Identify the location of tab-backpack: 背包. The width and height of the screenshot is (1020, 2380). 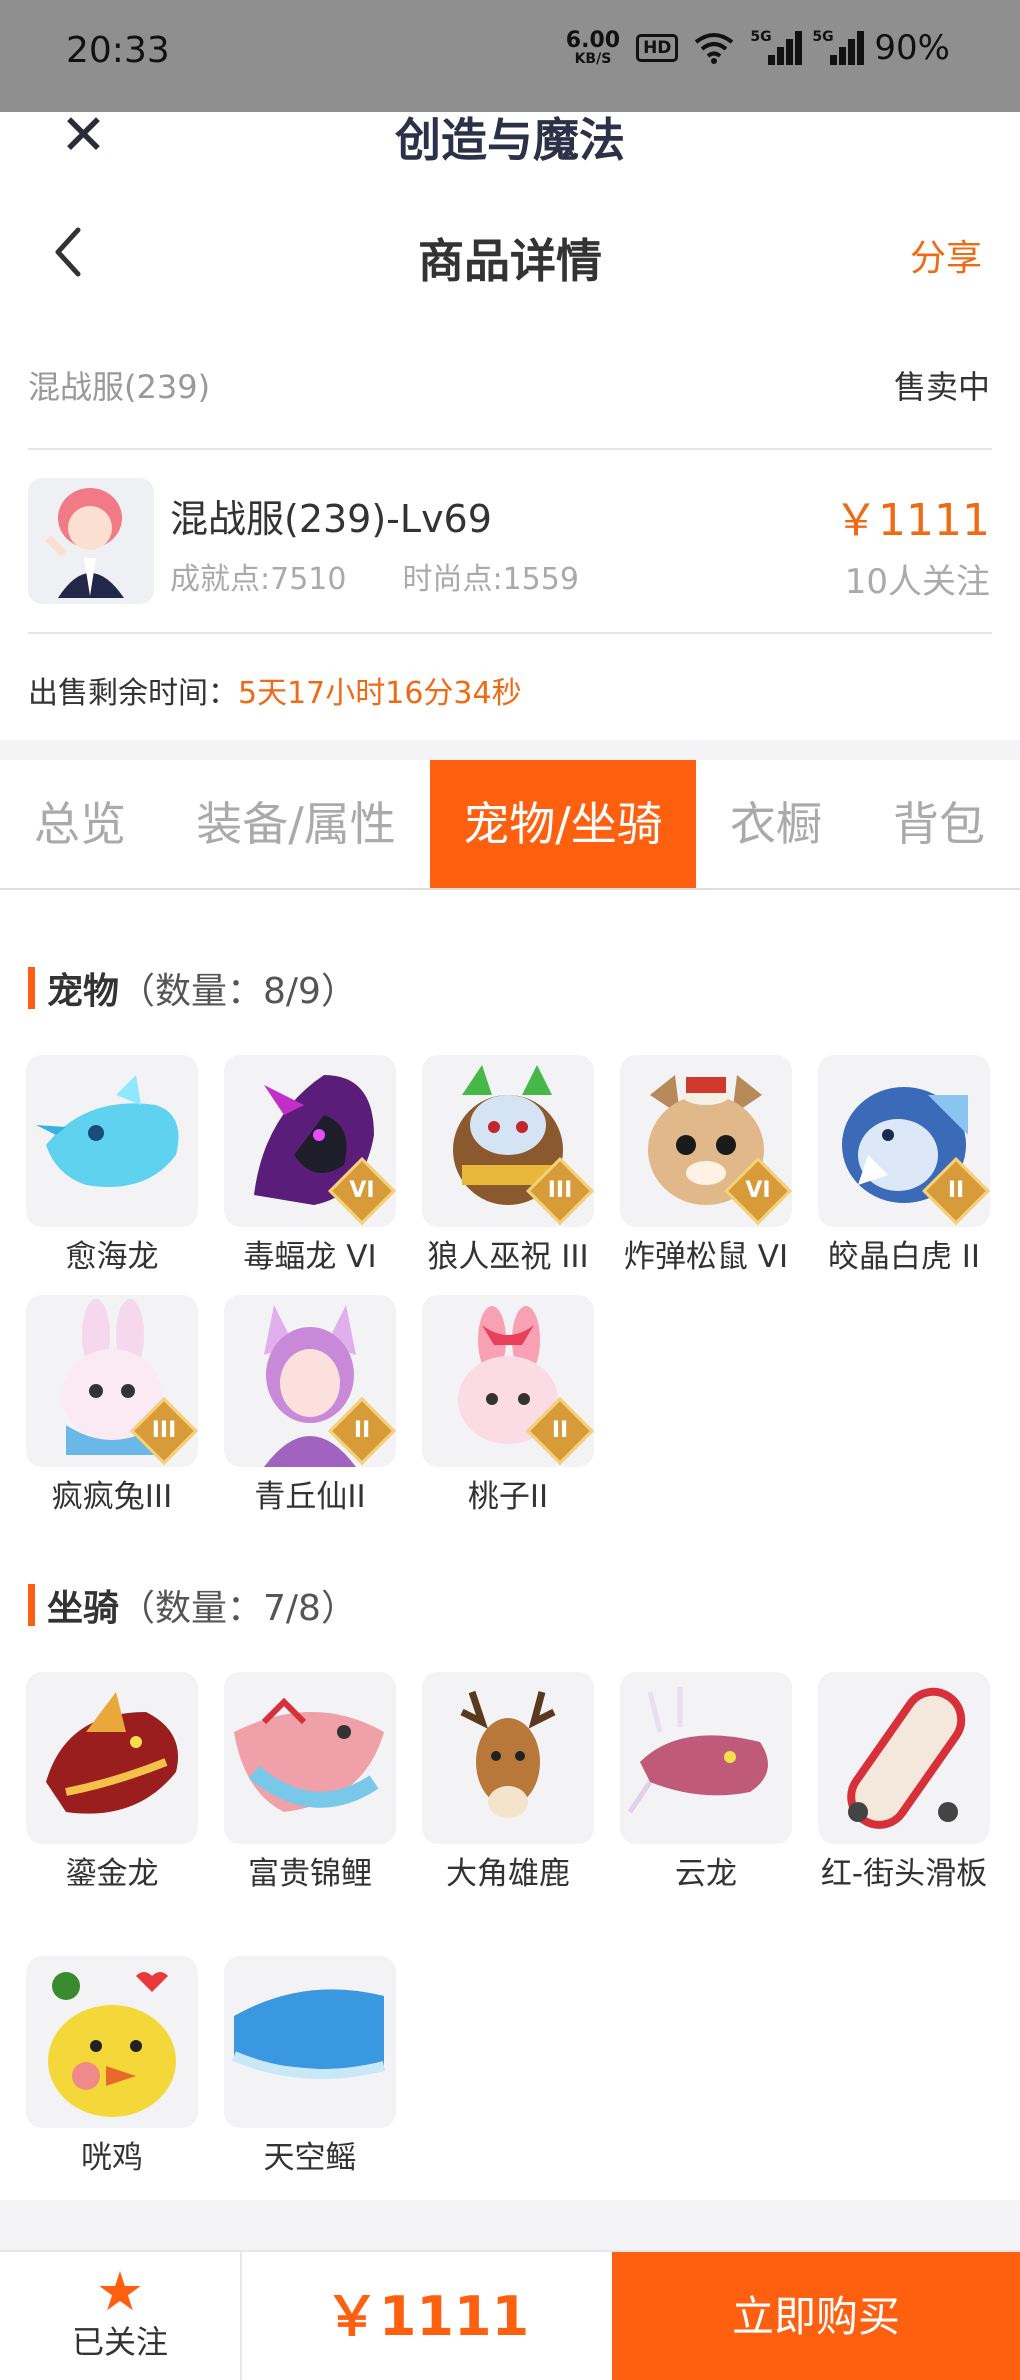
(939, 824).